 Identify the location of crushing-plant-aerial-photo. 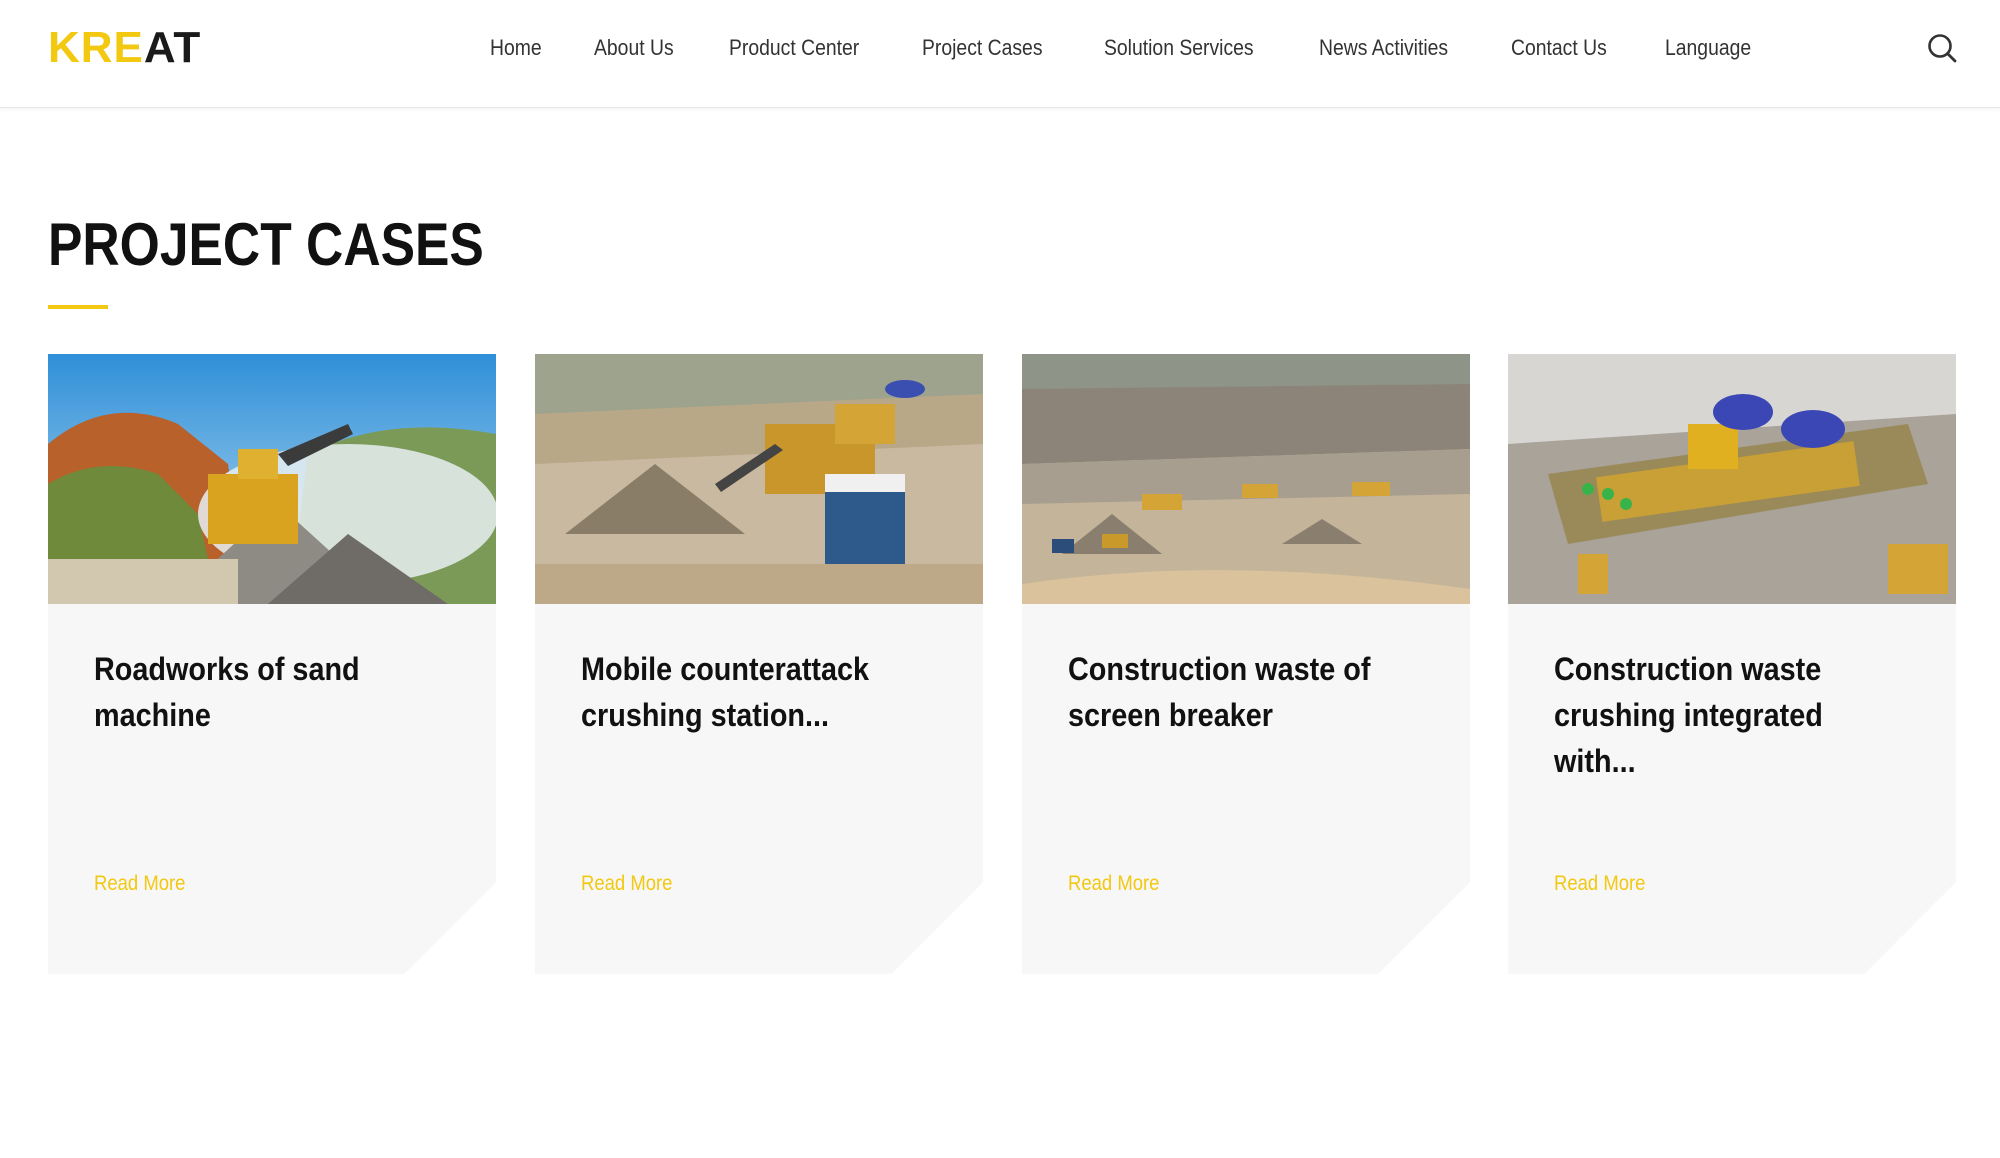
(1732, 479).